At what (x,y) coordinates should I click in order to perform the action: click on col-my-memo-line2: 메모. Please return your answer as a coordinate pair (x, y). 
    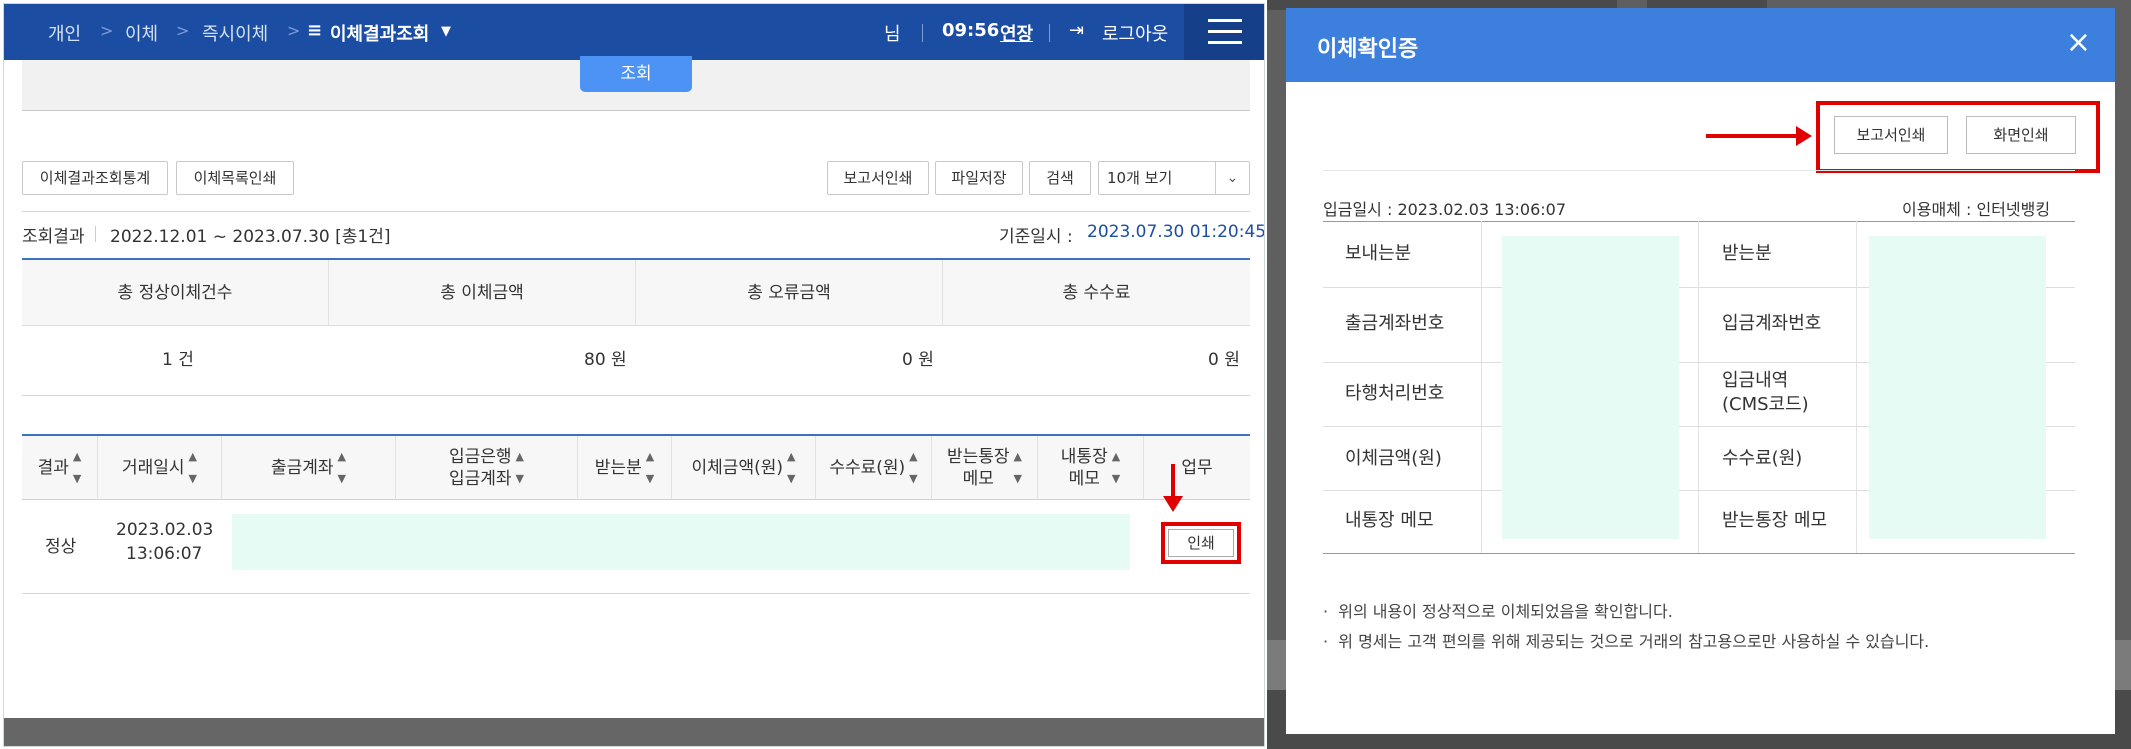
    Looking at the image, I should click on (1084, 479).